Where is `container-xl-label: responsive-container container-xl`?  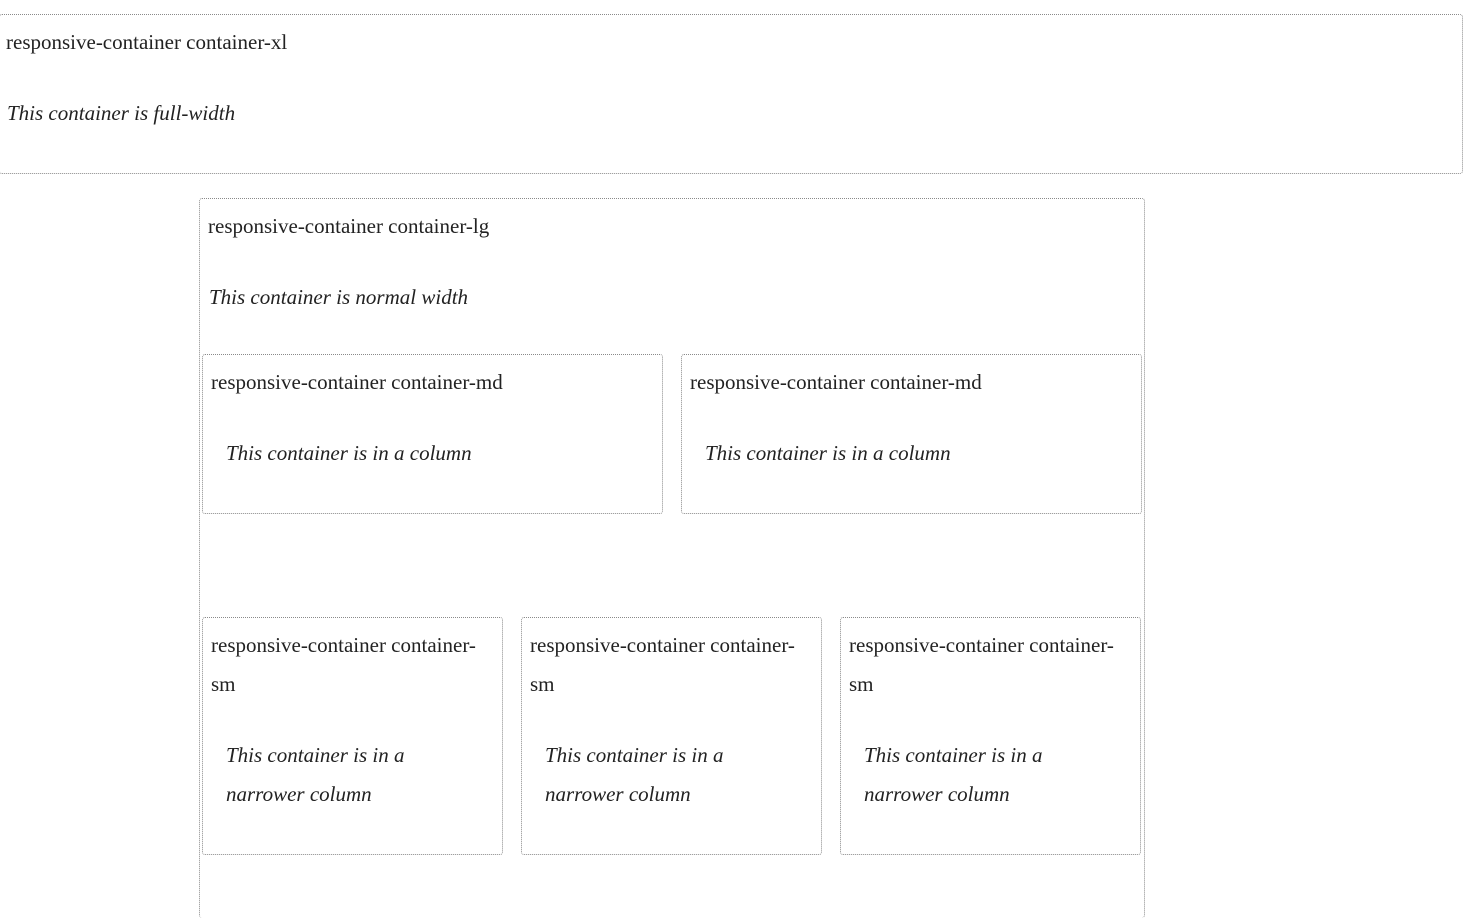
container-xl-label: responsive-container container-xl is located at coordinates (147, 42).